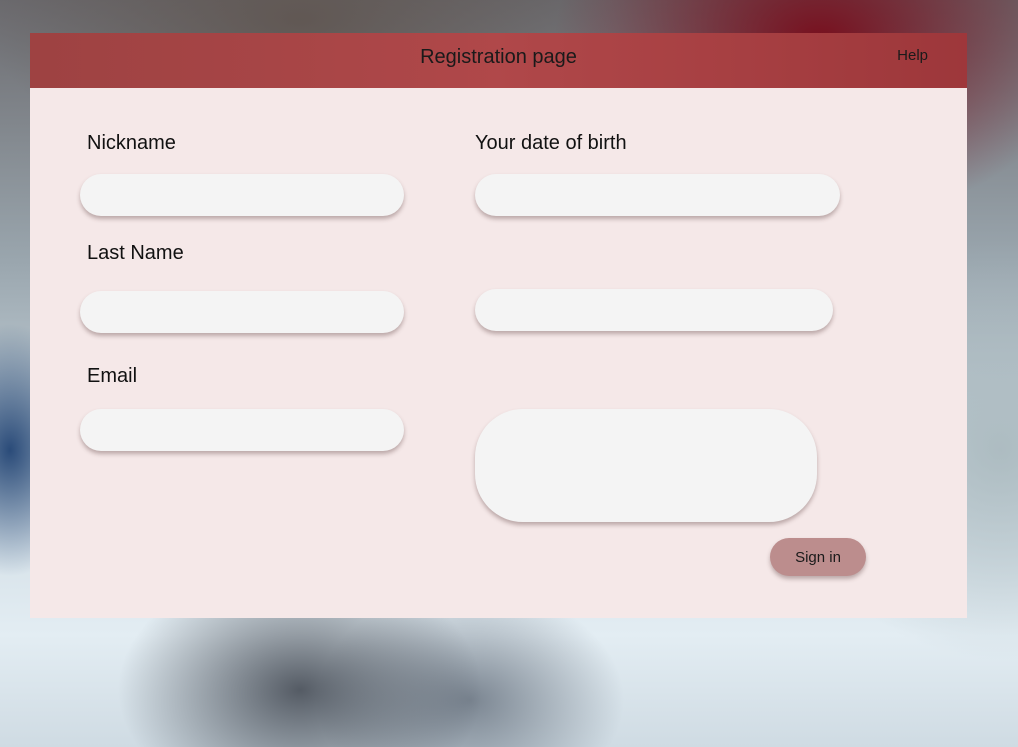  I want to click on message-textarea, so click(646, 465).